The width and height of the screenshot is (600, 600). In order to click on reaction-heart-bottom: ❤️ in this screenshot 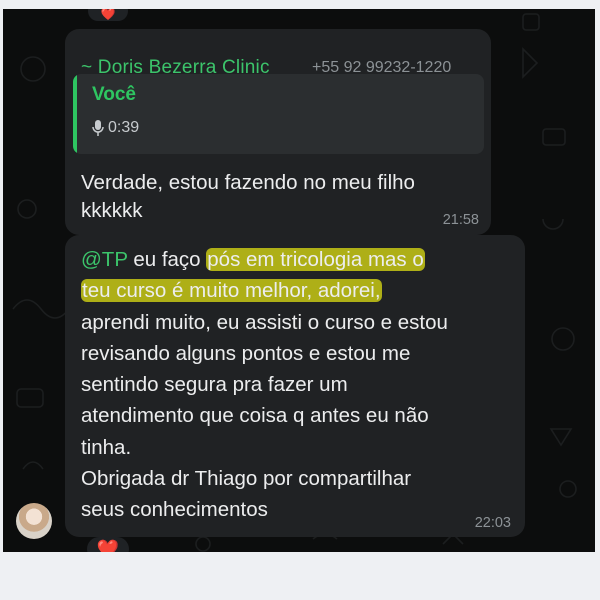, I will do `click(108, 544)`.